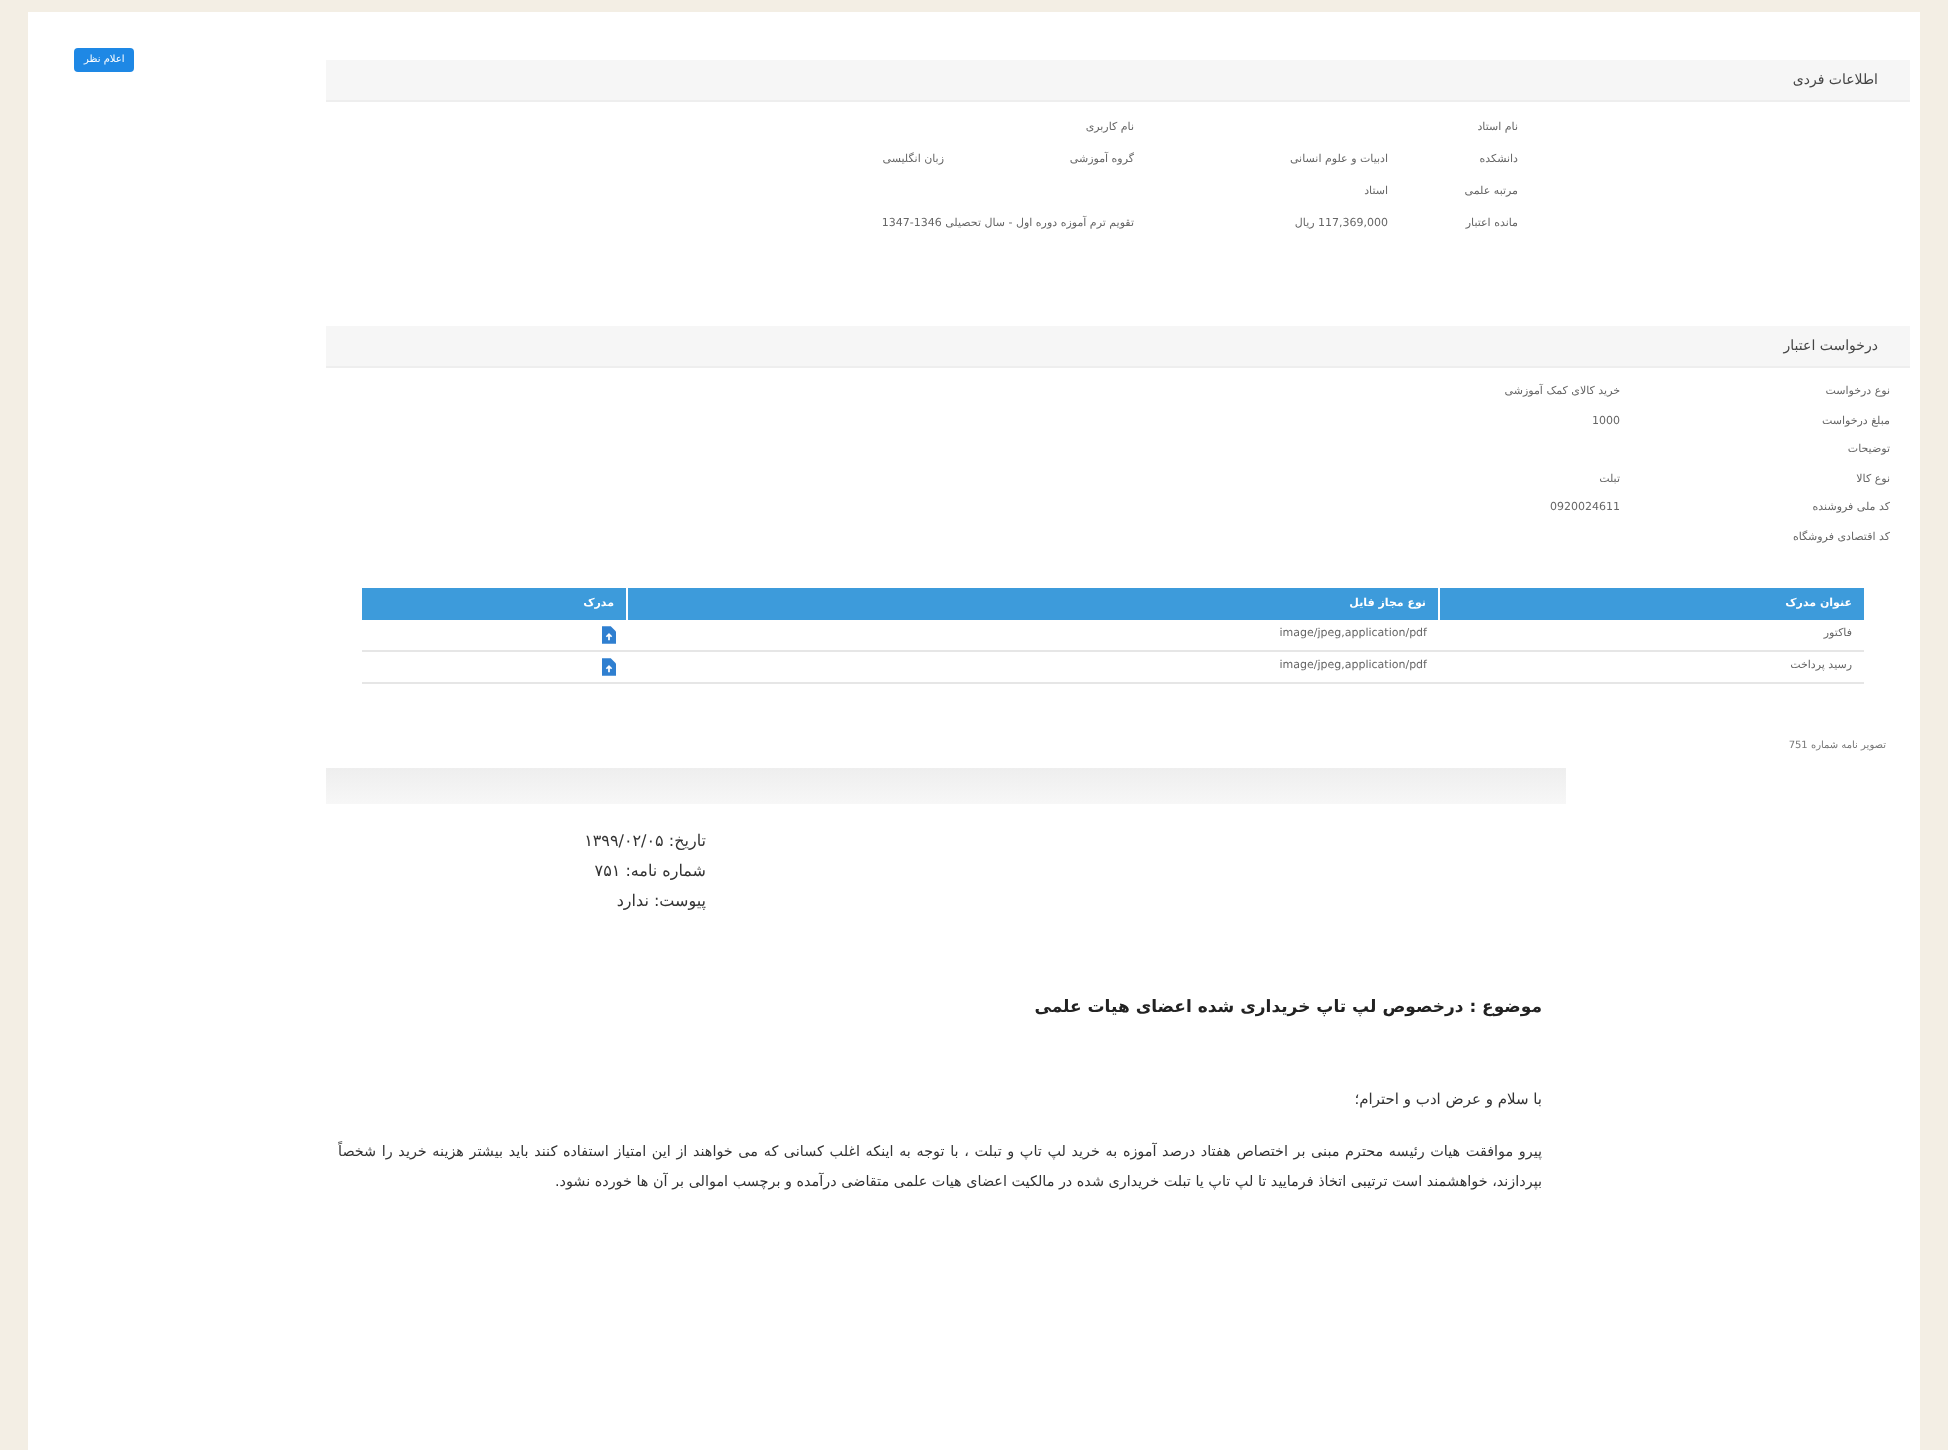 The width and height of the screenshot is (1948, 1450). What do you see at coordinates (1287, 1007) in the screenshot?
I see `letter-subject: موضوع : درخصوص لپ تاپ خریداری شده اعضای هیات علمی` at bounding box center [1287, 1007].